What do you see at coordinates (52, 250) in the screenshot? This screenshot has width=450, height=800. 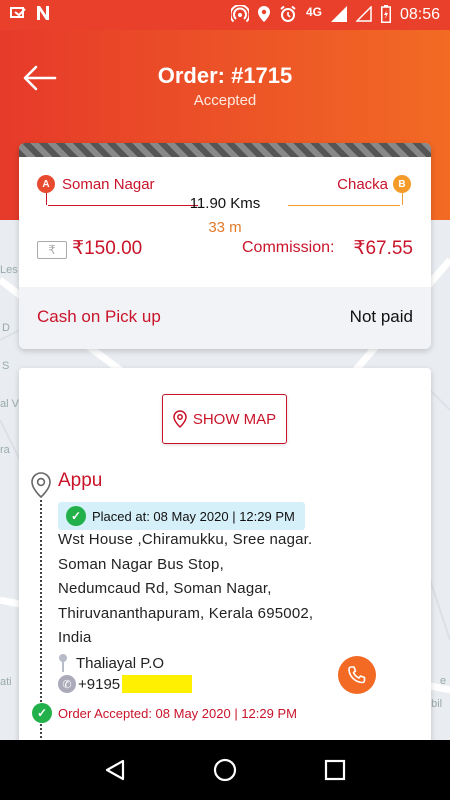 I see `cash-icon: ₹` at bounding box center [52, 250].